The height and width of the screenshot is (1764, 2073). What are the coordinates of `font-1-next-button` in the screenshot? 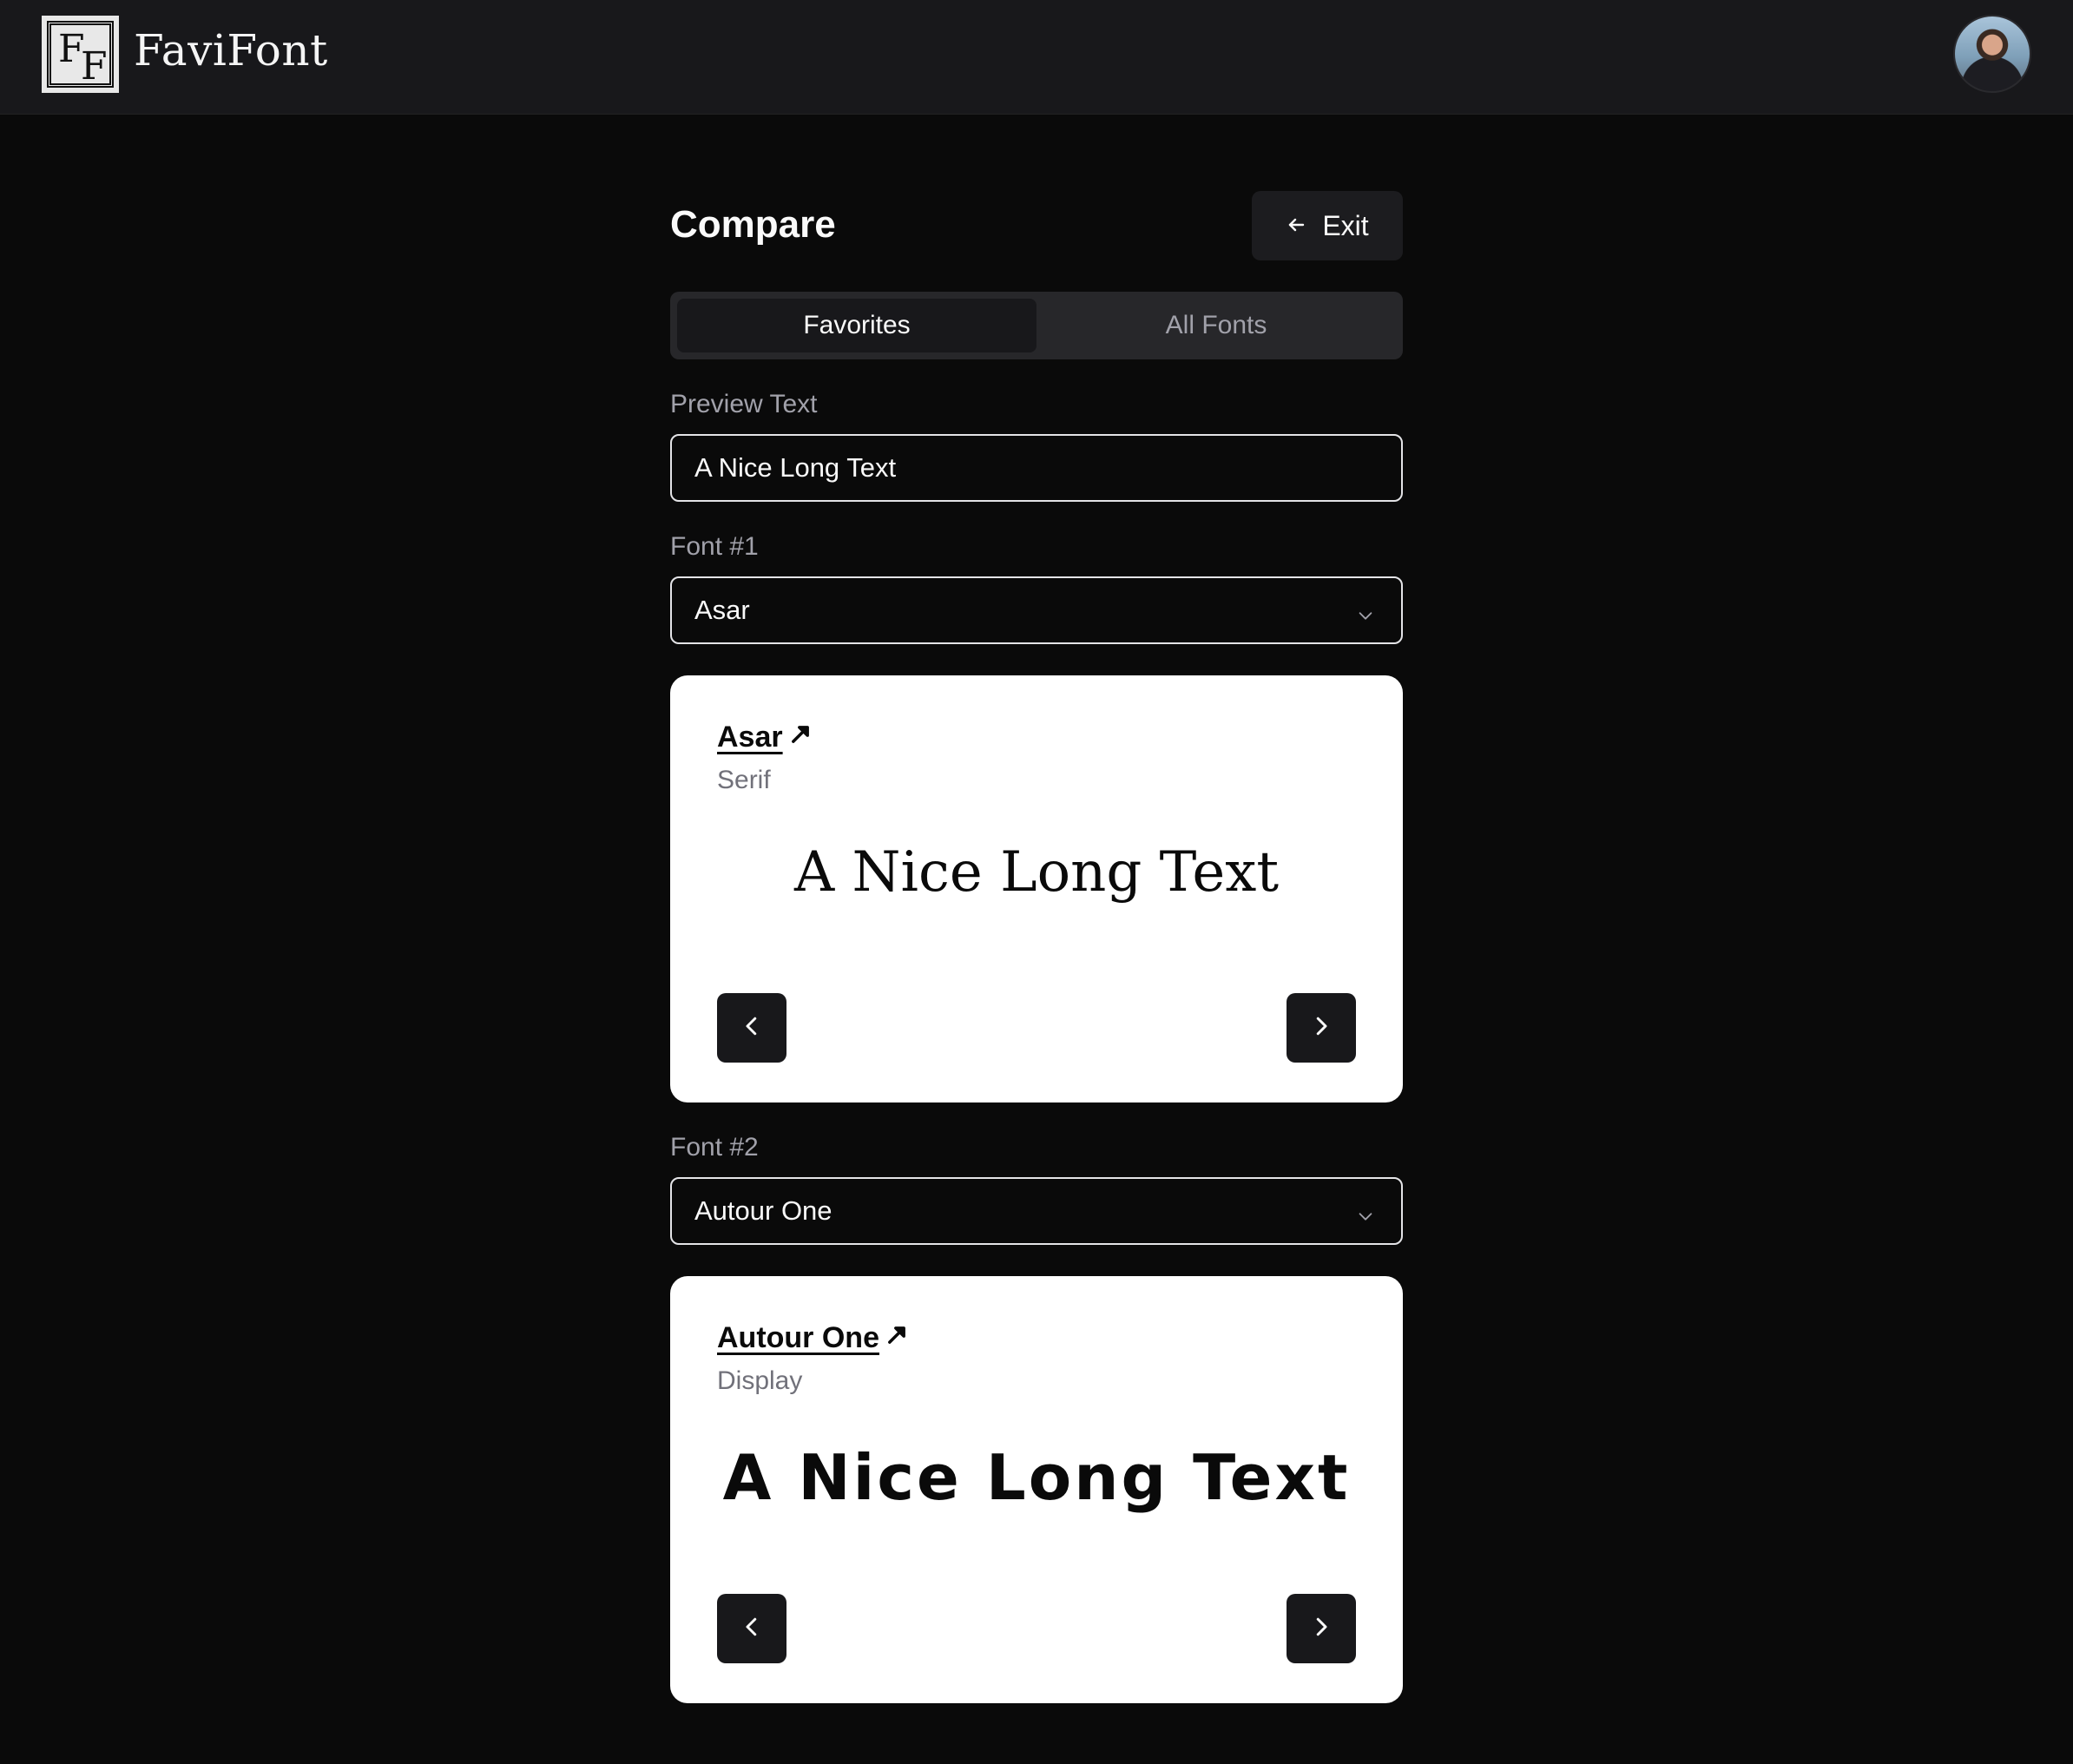 It's located at (1321, 1028).